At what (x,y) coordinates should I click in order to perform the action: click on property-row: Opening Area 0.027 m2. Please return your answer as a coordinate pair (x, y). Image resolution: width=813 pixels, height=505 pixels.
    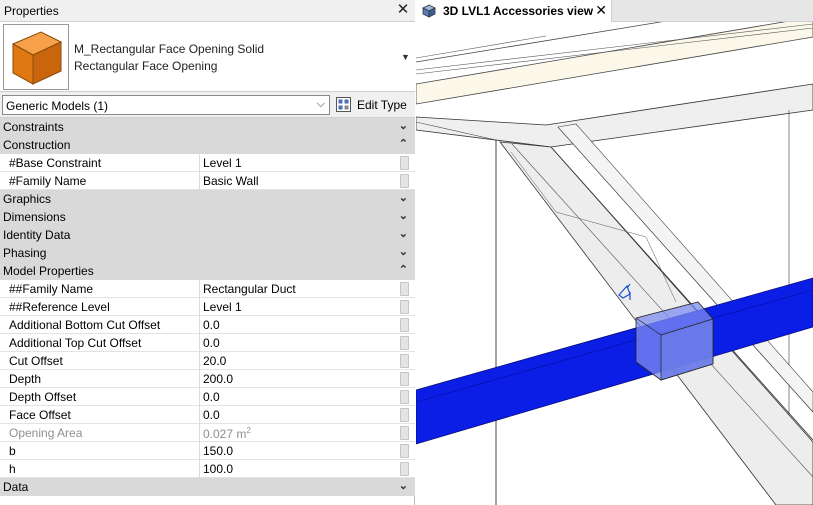
    Looking at the image, I should click on (207, 433).